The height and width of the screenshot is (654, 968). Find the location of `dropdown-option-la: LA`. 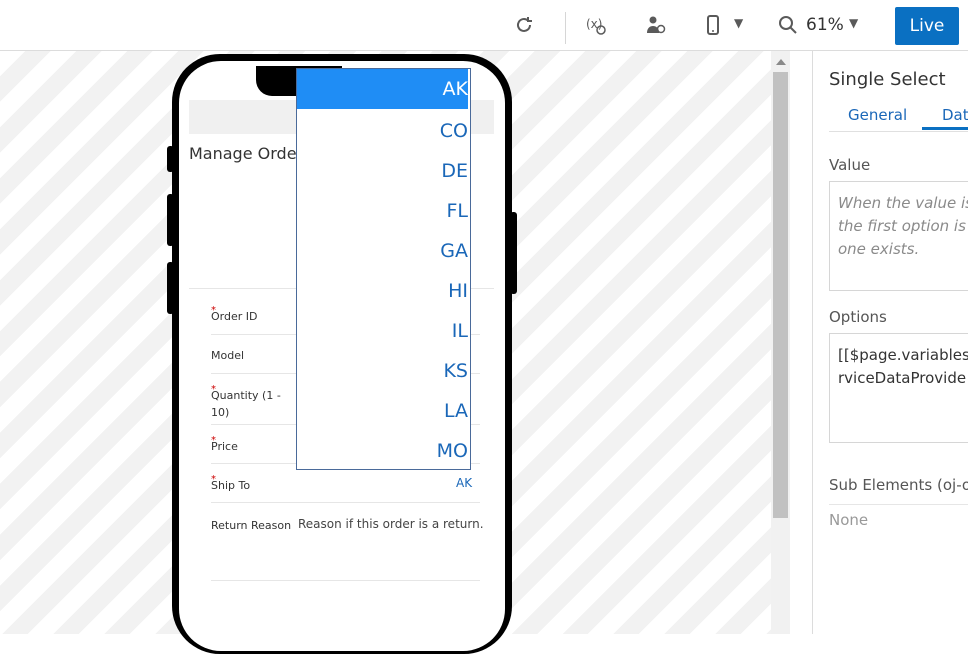

dropdown-option-la: LA is located at coordinates (382, 411).